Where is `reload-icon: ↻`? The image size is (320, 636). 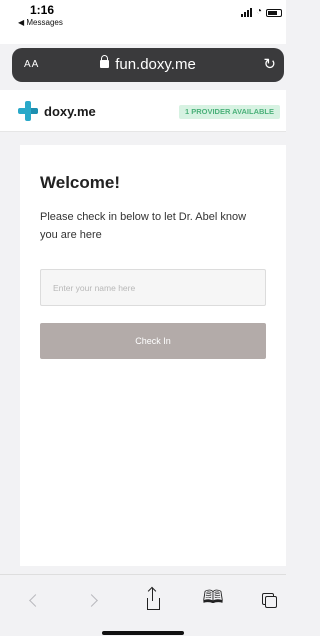
reload-icon: ↻ is located at coordinates (269, 64).